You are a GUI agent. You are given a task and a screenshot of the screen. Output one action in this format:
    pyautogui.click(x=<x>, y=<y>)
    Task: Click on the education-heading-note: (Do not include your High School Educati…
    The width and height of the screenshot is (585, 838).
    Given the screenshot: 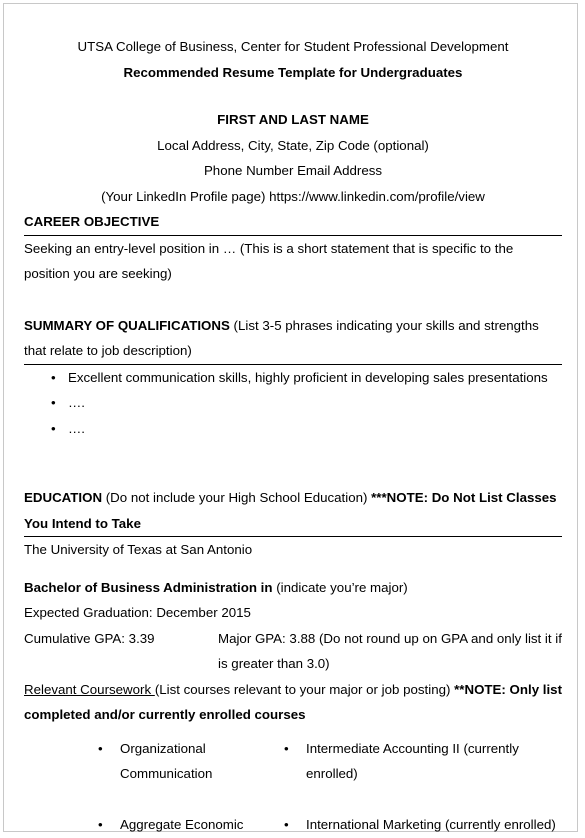 What is the action you would take?
    pyautogui.click(x=237, y=497)
    